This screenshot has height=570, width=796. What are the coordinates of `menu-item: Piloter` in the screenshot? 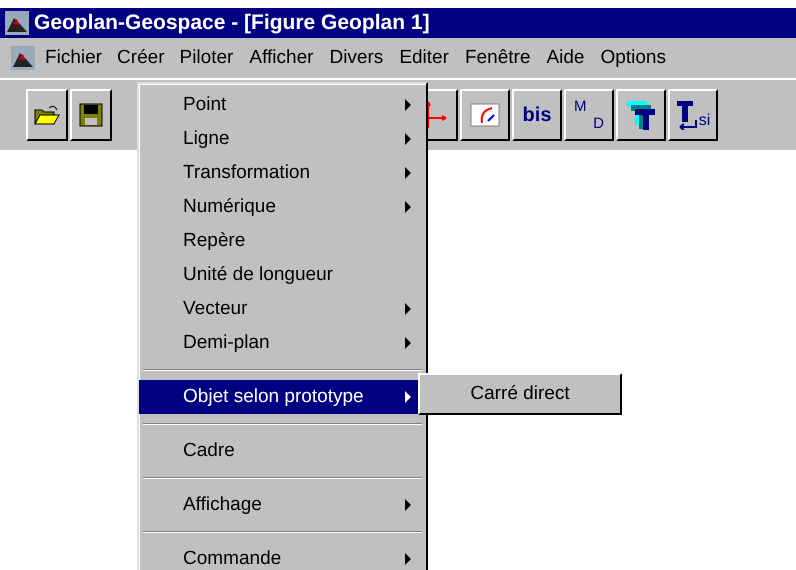 It's located at (206, 58).